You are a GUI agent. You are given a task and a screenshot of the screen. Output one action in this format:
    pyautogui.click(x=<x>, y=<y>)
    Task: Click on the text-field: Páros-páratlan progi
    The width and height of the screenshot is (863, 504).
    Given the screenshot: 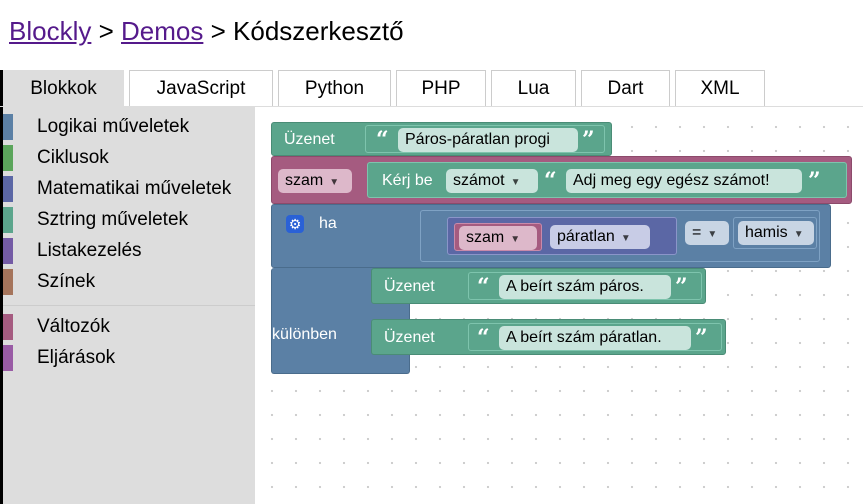 What is the action you would take?
    pyautogui.click(x=488, y=140)
    